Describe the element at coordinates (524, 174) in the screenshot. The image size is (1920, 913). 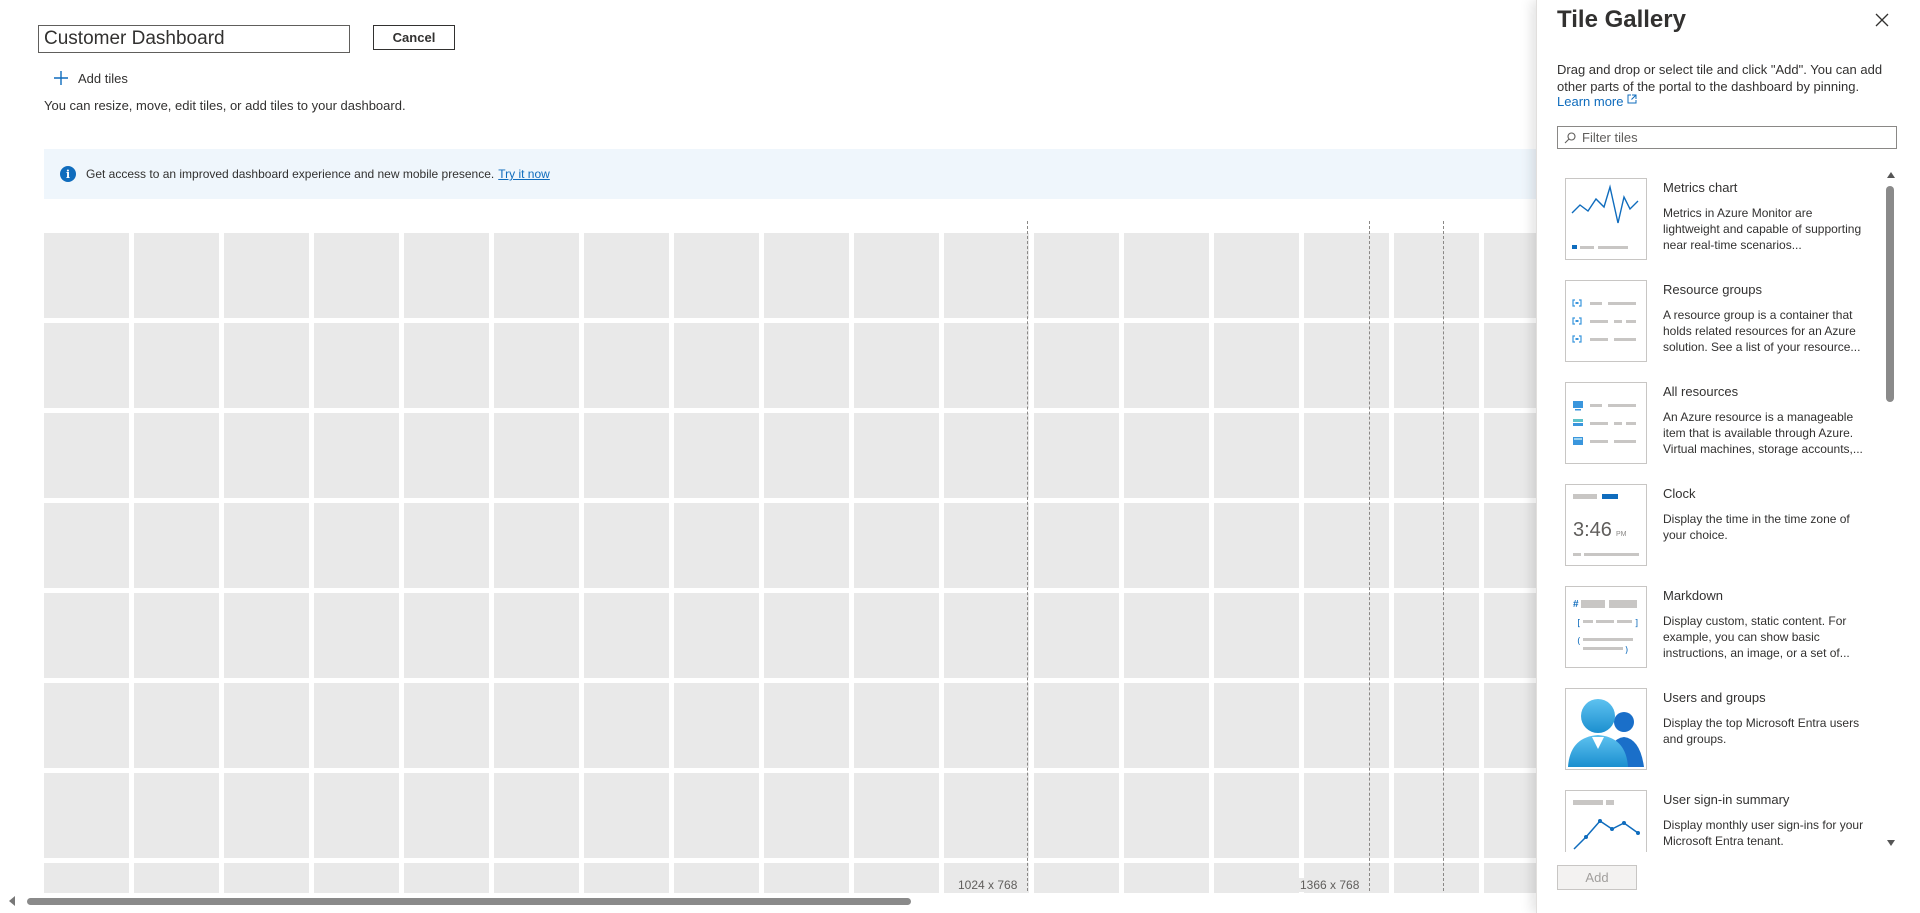
I see `try-it-now-link: Try it now` at that location.